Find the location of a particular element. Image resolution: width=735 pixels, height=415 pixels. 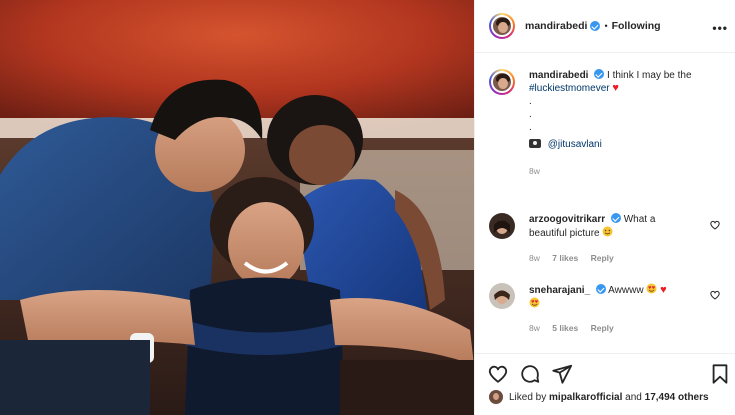

paper-plane-icon is located at coordinates (562, 374).